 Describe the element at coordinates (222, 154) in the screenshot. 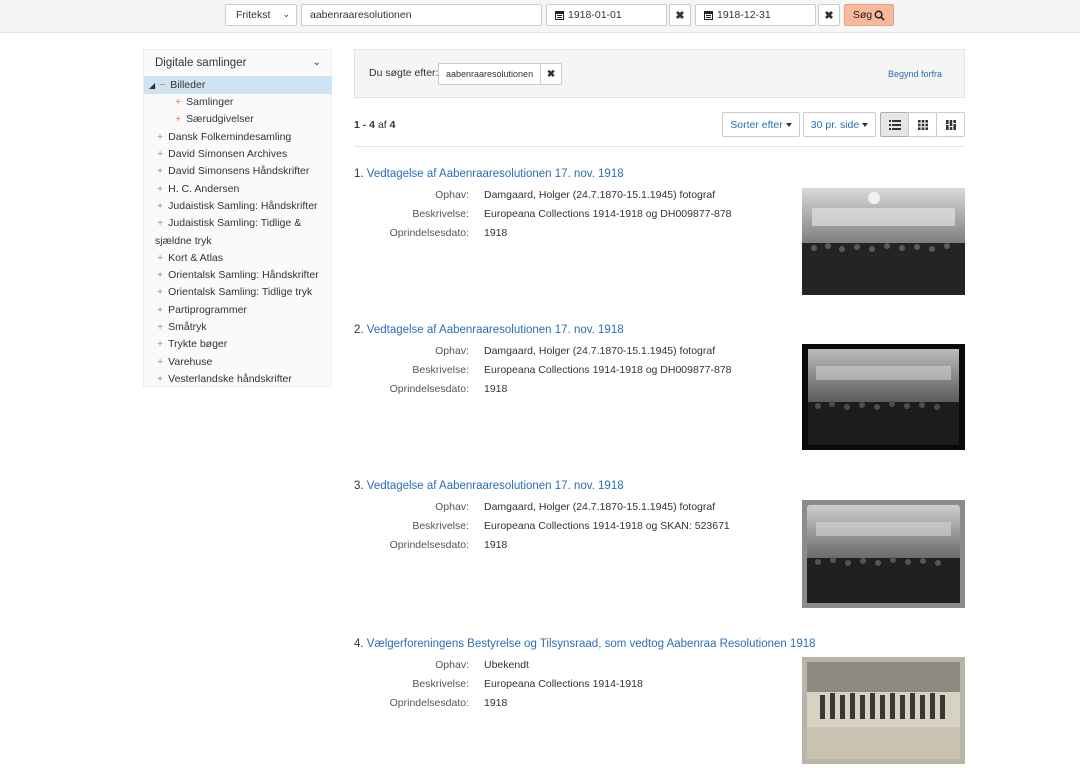

I see `sidebar-item: + David Simonsen Archives` at that location.